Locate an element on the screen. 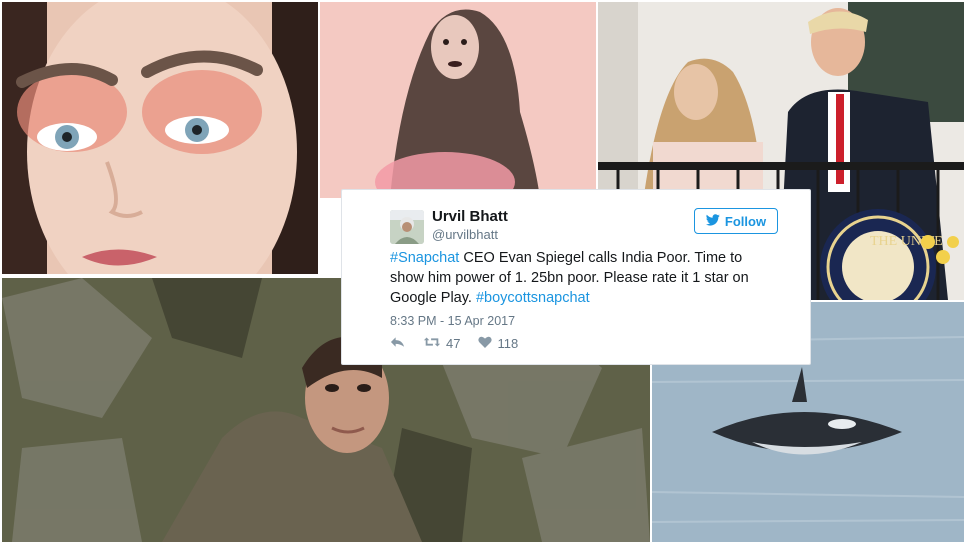 This screenshot has height=544, width=966. follow-label: Follow is located at coordinates (745, 221).